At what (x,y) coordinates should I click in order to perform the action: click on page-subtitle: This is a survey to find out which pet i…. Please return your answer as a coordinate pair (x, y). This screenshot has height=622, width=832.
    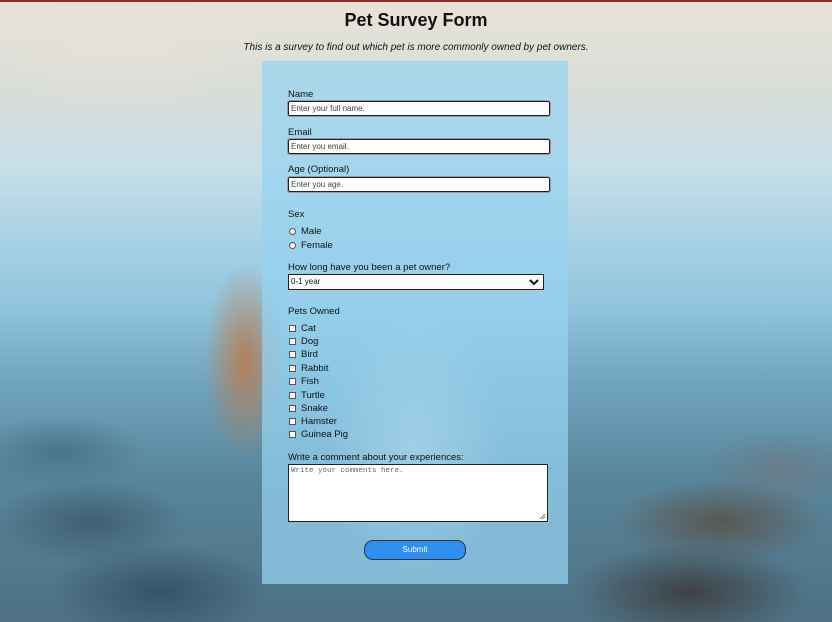
    Looking at the image, I should click on (416, 47).